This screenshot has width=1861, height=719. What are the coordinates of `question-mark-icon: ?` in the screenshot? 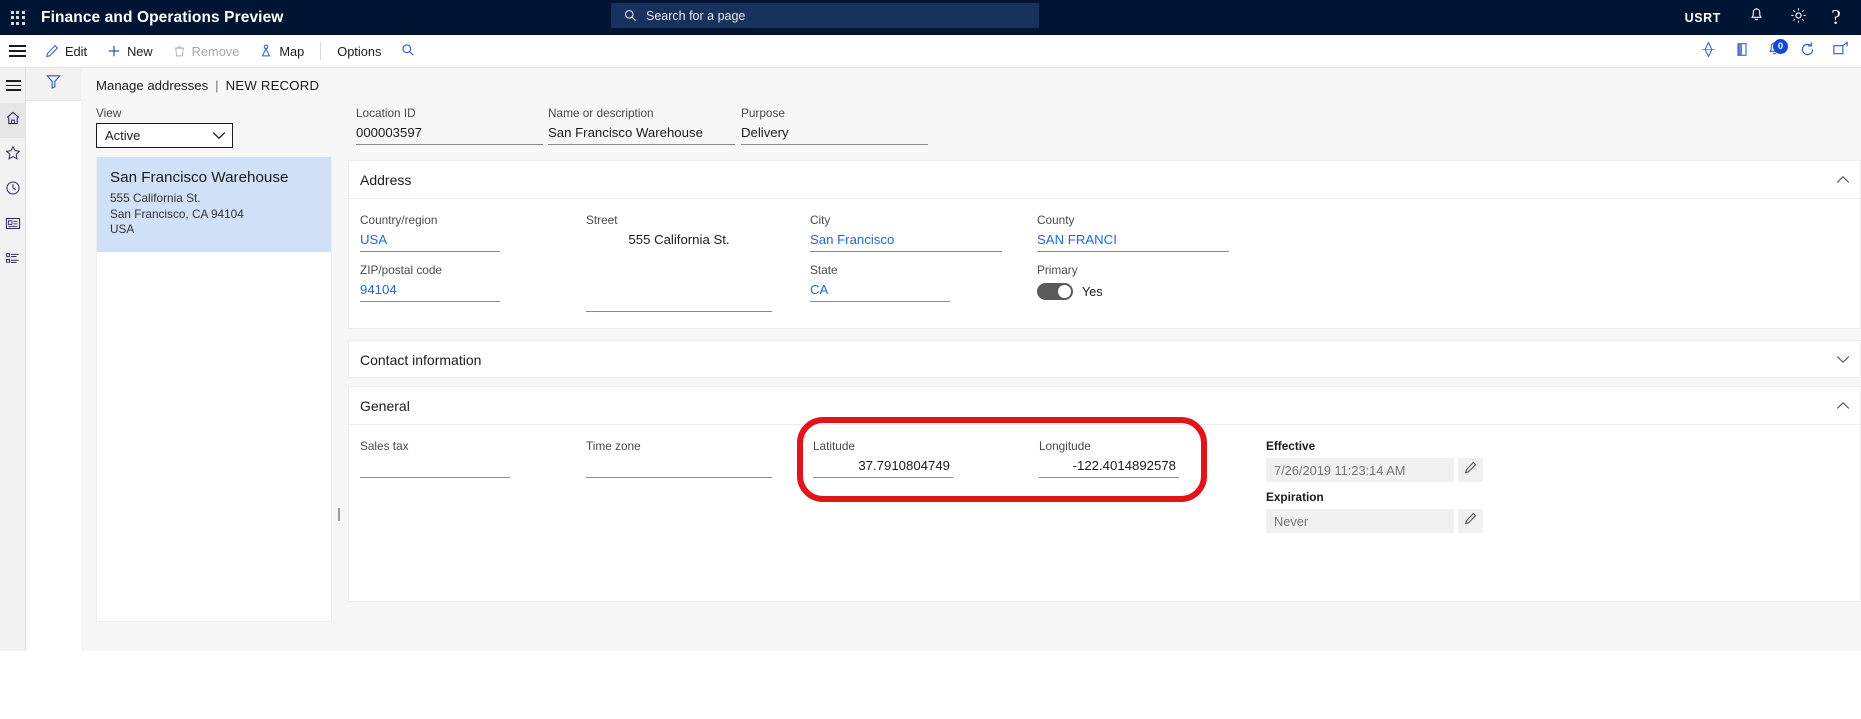 It's located at (1836, 17).